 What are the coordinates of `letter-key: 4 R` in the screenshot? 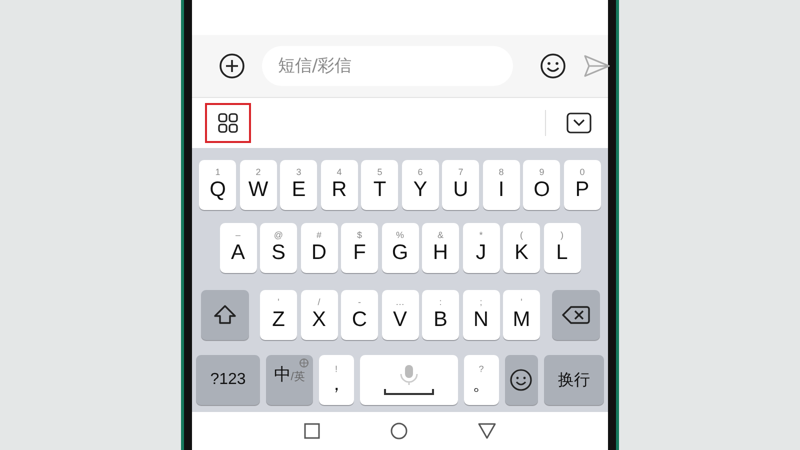 It's located at (339, 185).